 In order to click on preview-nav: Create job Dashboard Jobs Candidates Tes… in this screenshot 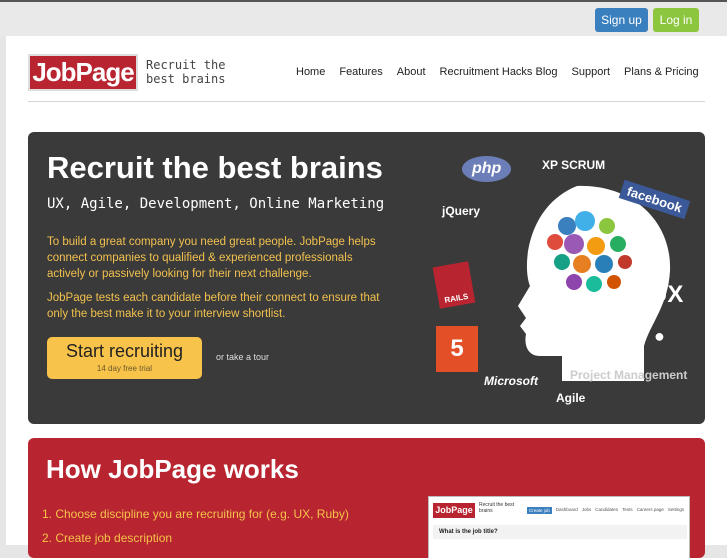, I will do `click(605, 510)`.